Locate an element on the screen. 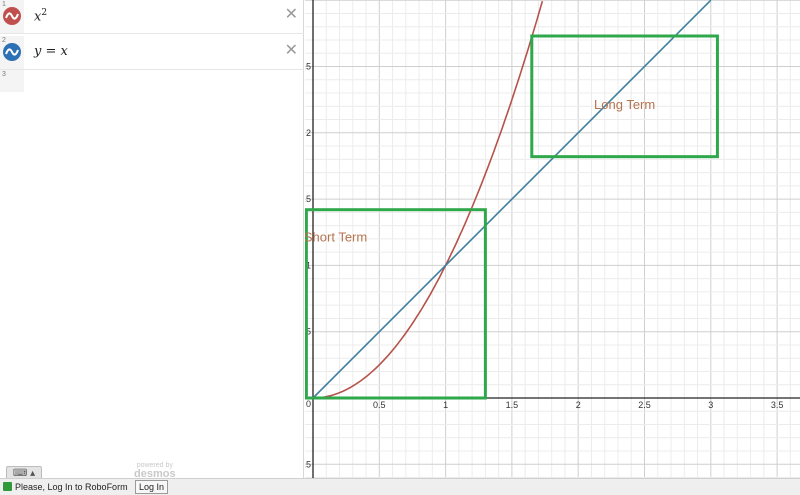 Image resolution: width=800 pixels, height=495 pixels. x-tick-label: 2 is located at coordinates (578, 405).